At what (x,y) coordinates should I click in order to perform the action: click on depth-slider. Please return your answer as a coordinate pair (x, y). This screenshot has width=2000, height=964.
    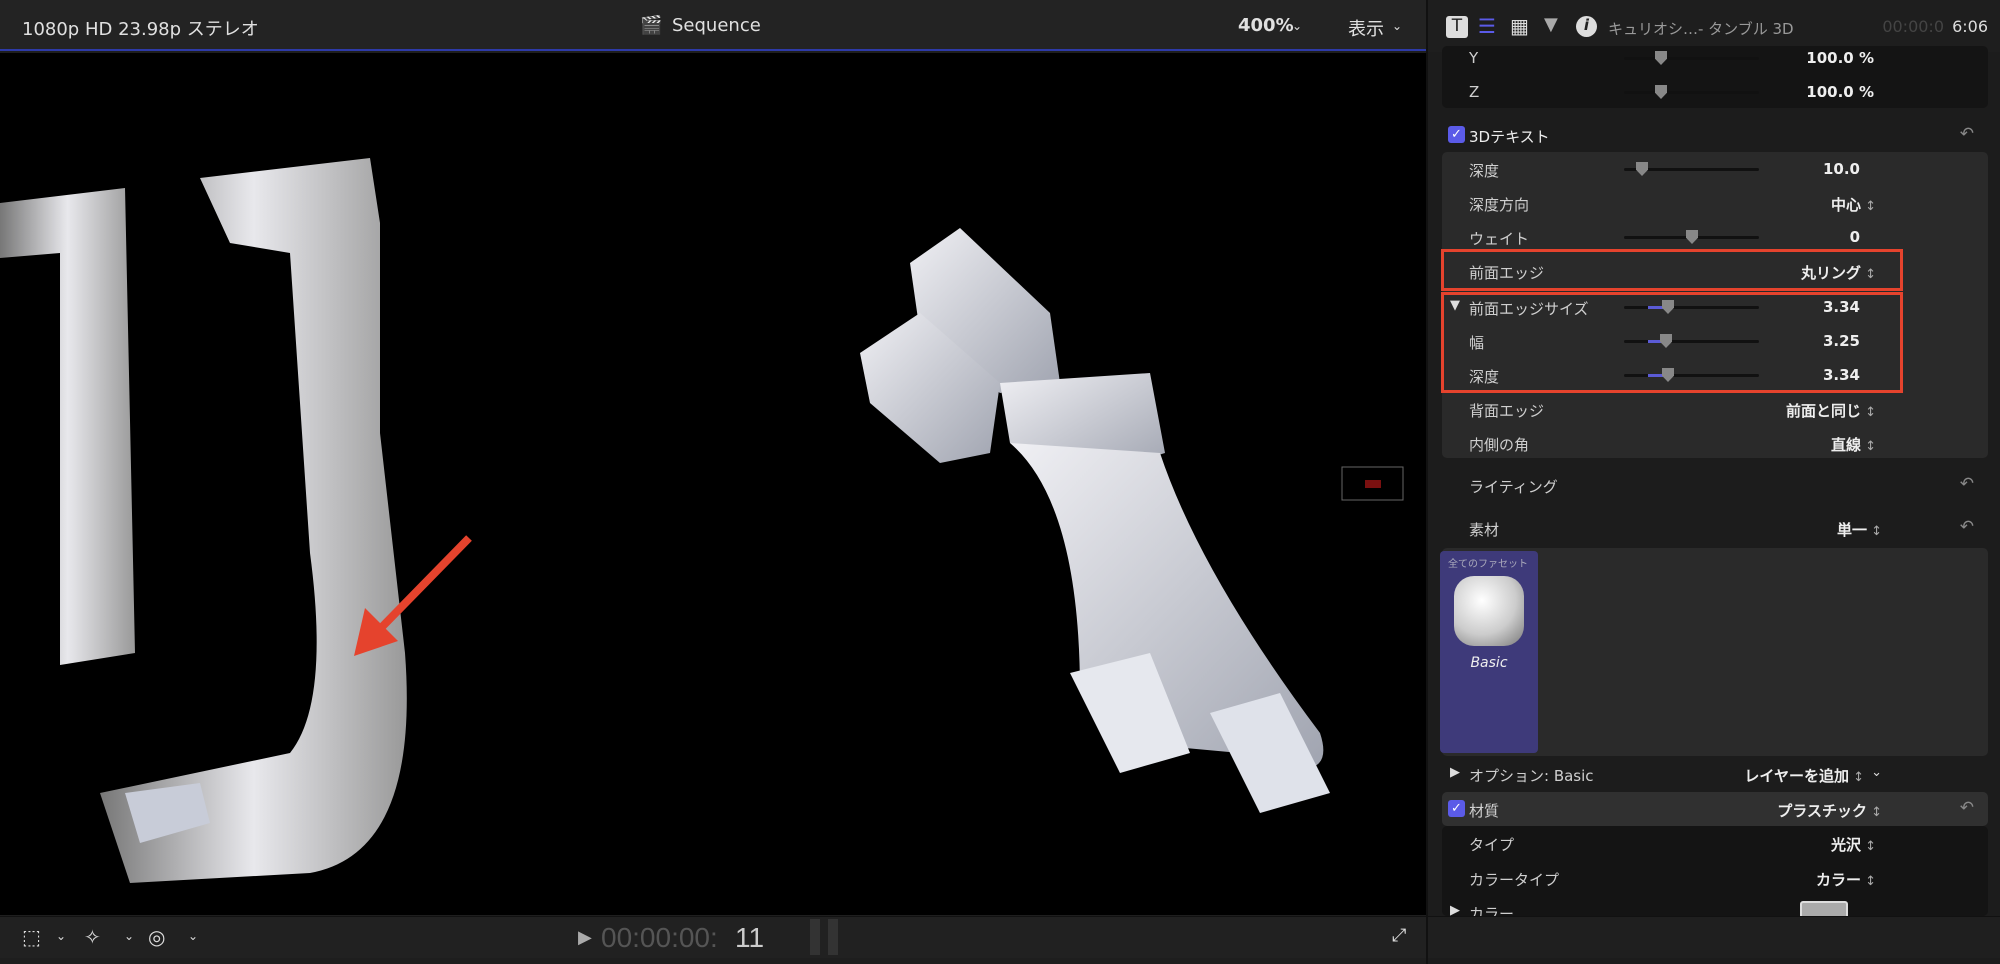
    Looking at the image, I should click on (1691, 169).